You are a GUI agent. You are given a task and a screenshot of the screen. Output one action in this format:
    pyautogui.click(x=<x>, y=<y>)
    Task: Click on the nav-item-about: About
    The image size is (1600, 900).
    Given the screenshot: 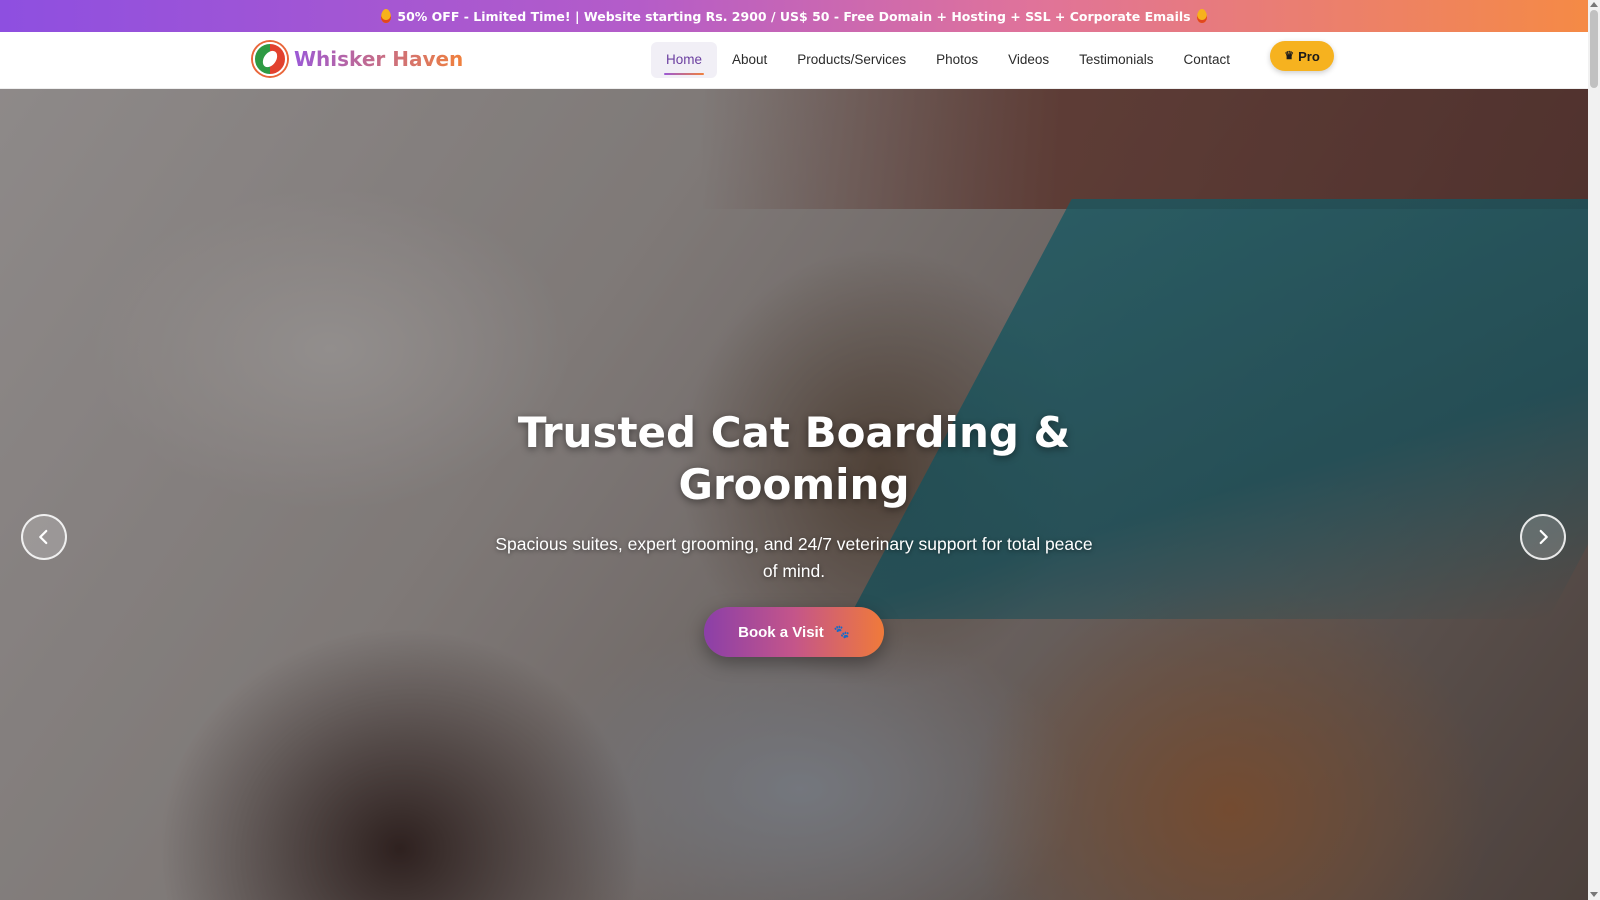 What is the action you would take?
    pyautogui.click(x=749, y=60)
    